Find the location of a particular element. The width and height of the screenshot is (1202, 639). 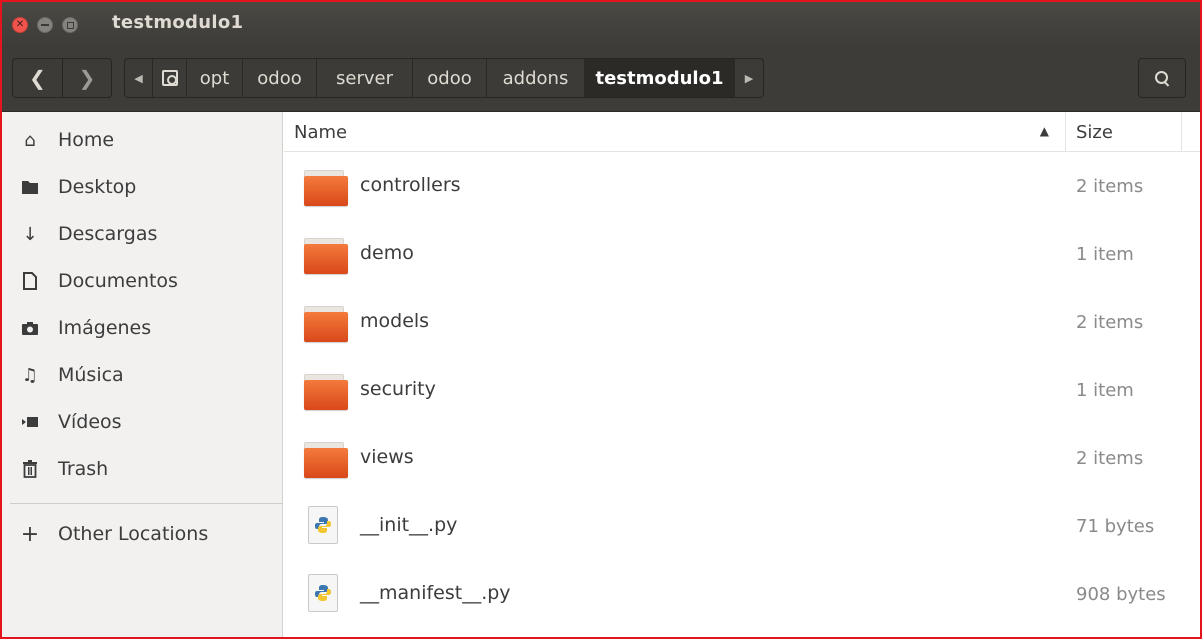

file-name: security is located at coordinates (398, 389).